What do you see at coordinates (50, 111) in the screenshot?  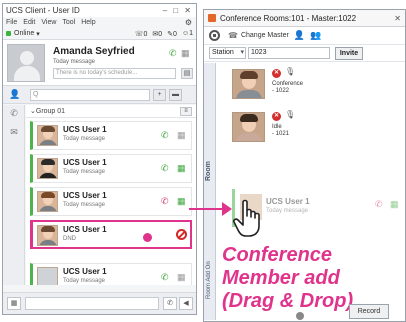 I see `group-label: Group 01` at bounding box center [50, 111].